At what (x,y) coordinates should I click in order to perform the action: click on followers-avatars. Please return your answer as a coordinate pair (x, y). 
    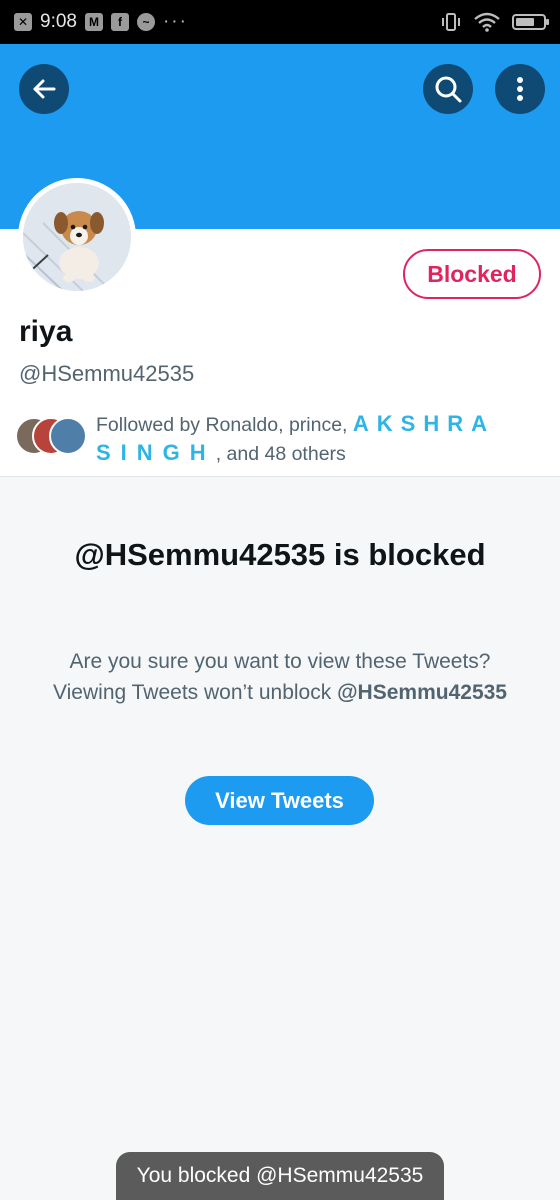
    Looking at the image, I should click on (53, 437).